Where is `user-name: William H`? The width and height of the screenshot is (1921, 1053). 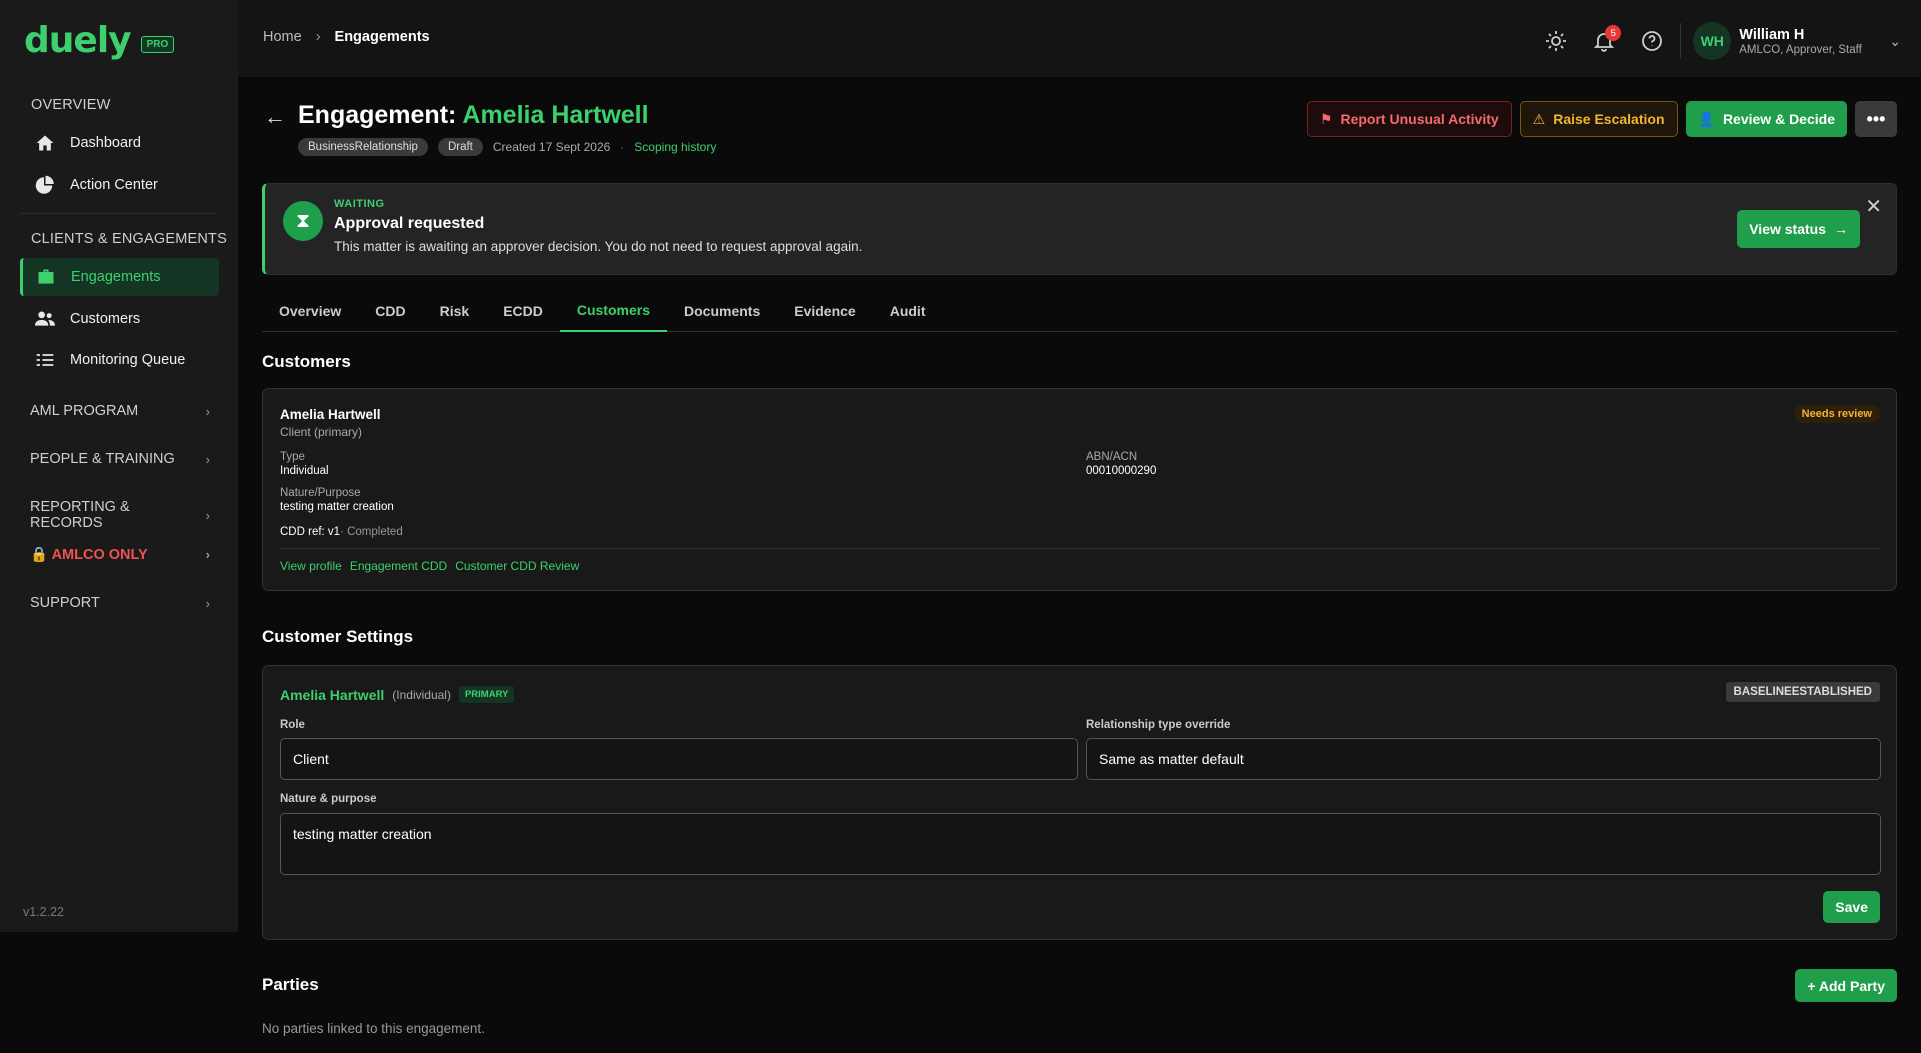 user-name: William H is located at coordinates (1772, 34).